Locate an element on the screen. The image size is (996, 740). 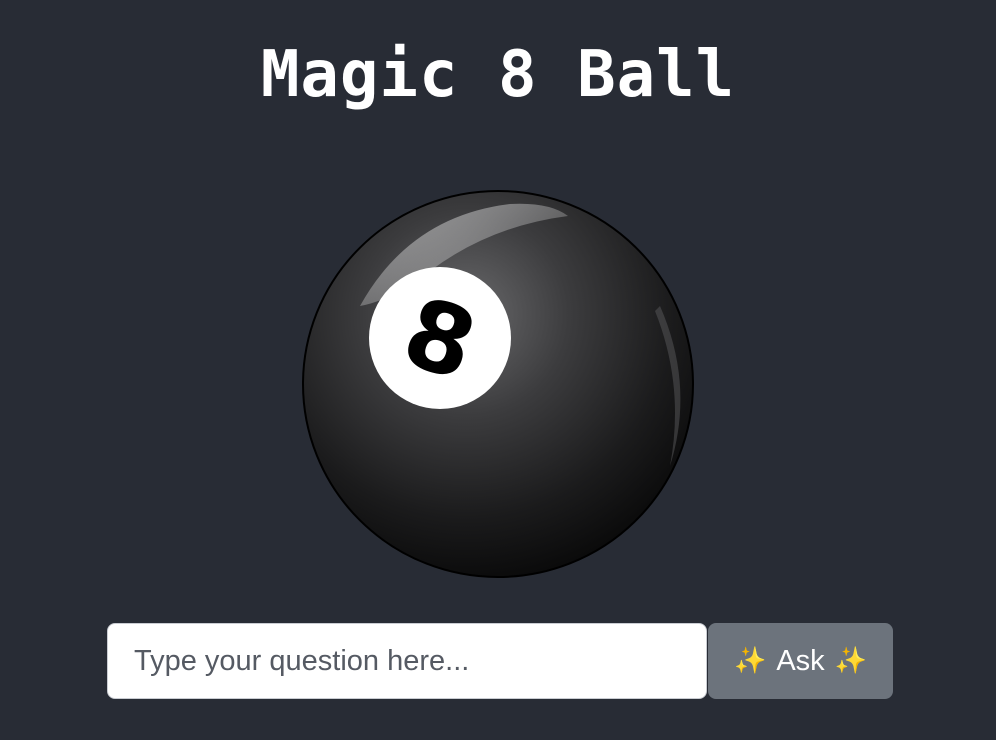
ask-form: ✨ Ask ✨ is located at coordinates (500, 661).